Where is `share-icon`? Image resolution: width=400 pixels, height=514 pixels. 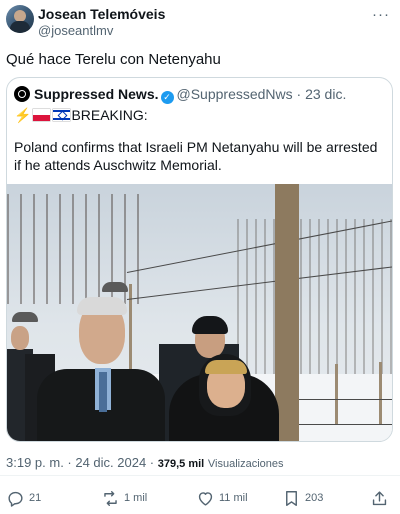 share-icon is located at coordinates (379, 497).